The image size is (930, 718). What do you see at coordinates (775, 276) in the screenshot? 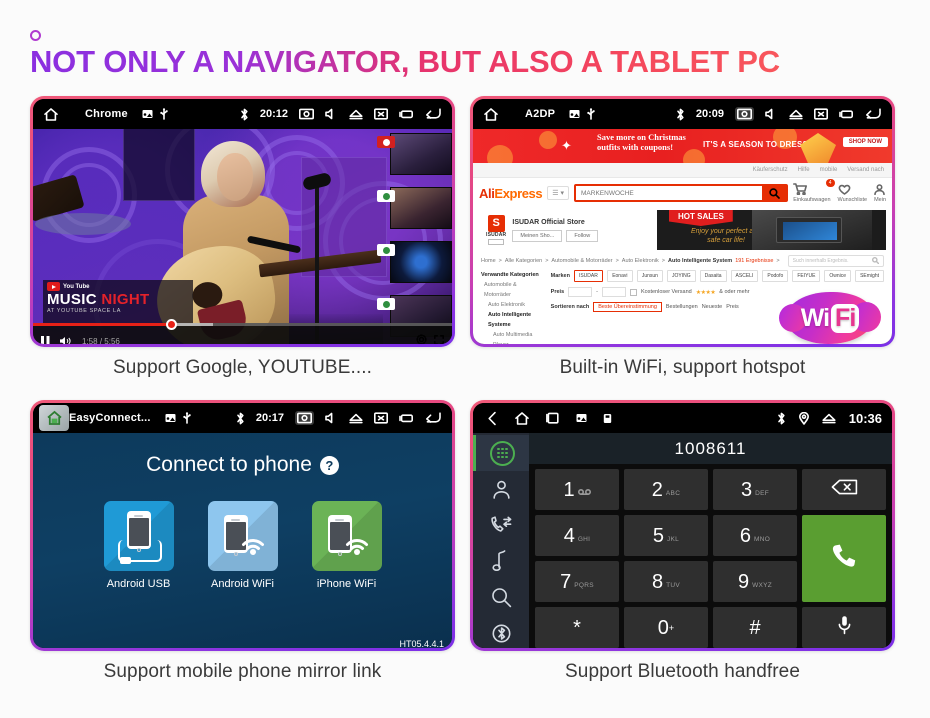
I see `brand-chip: Podofo` at bounding box center [775, 276].